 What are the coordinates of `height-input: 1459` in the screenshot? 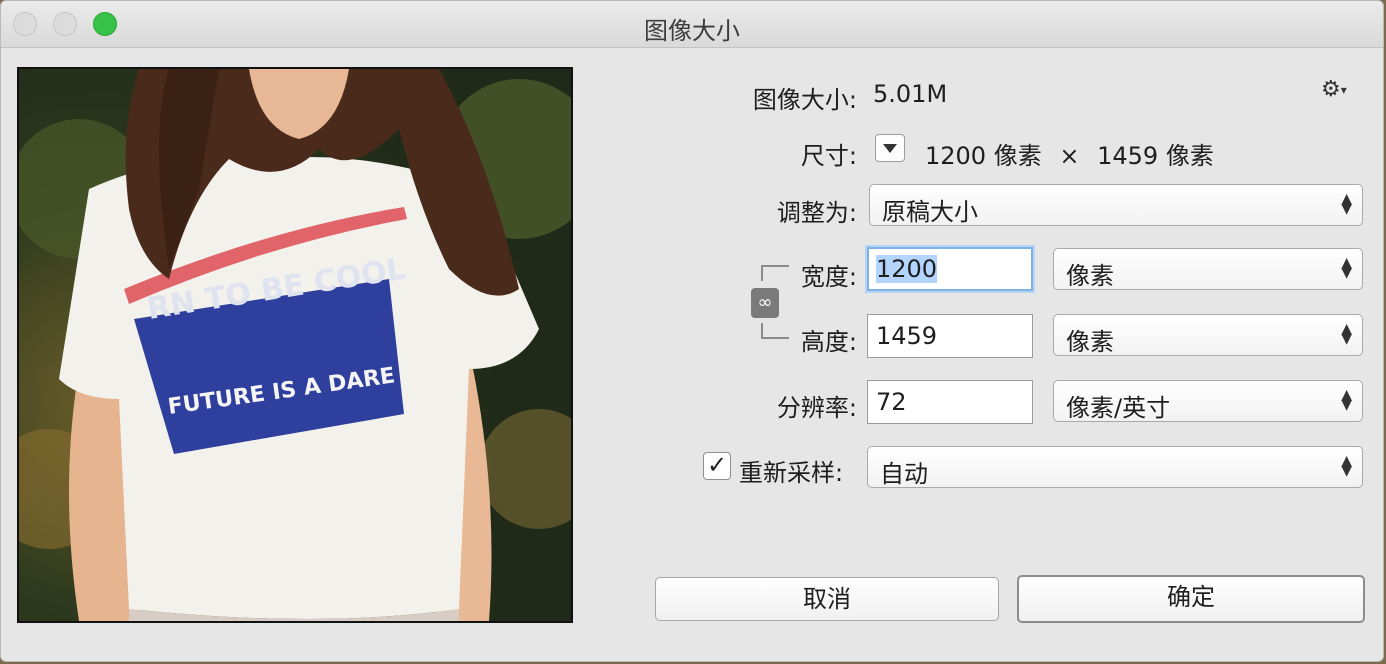 It's located at (950, 336).